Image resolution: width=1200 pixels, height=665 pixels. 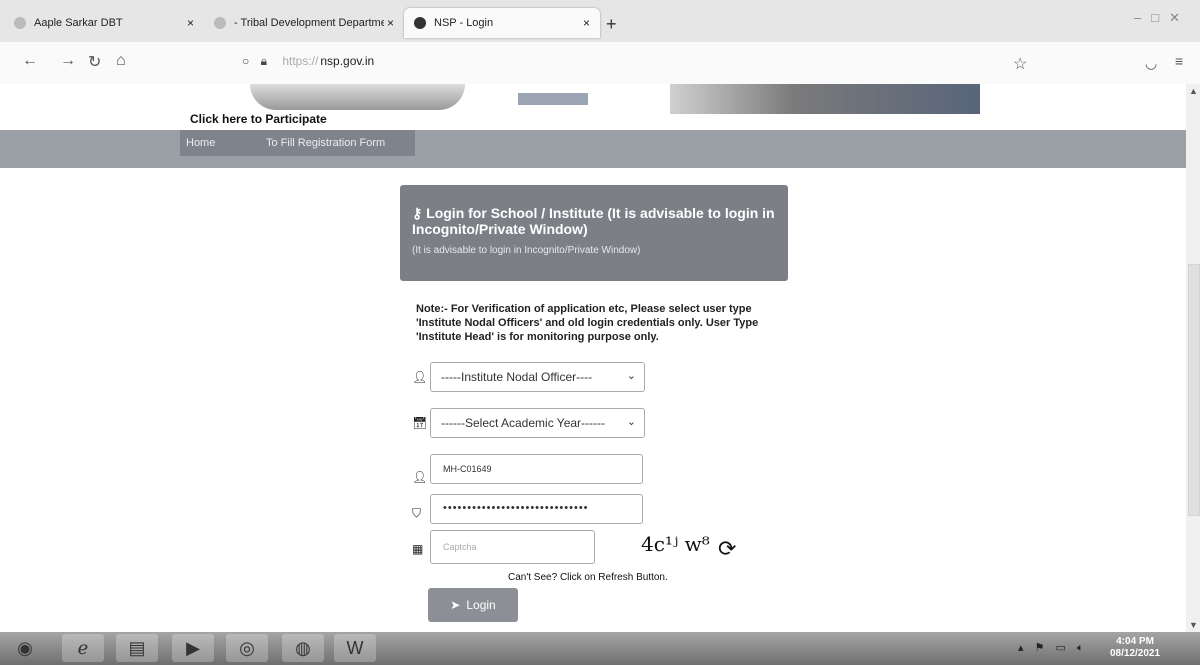 I want to click on send-icon: ➤, so click(x=455, y=605).